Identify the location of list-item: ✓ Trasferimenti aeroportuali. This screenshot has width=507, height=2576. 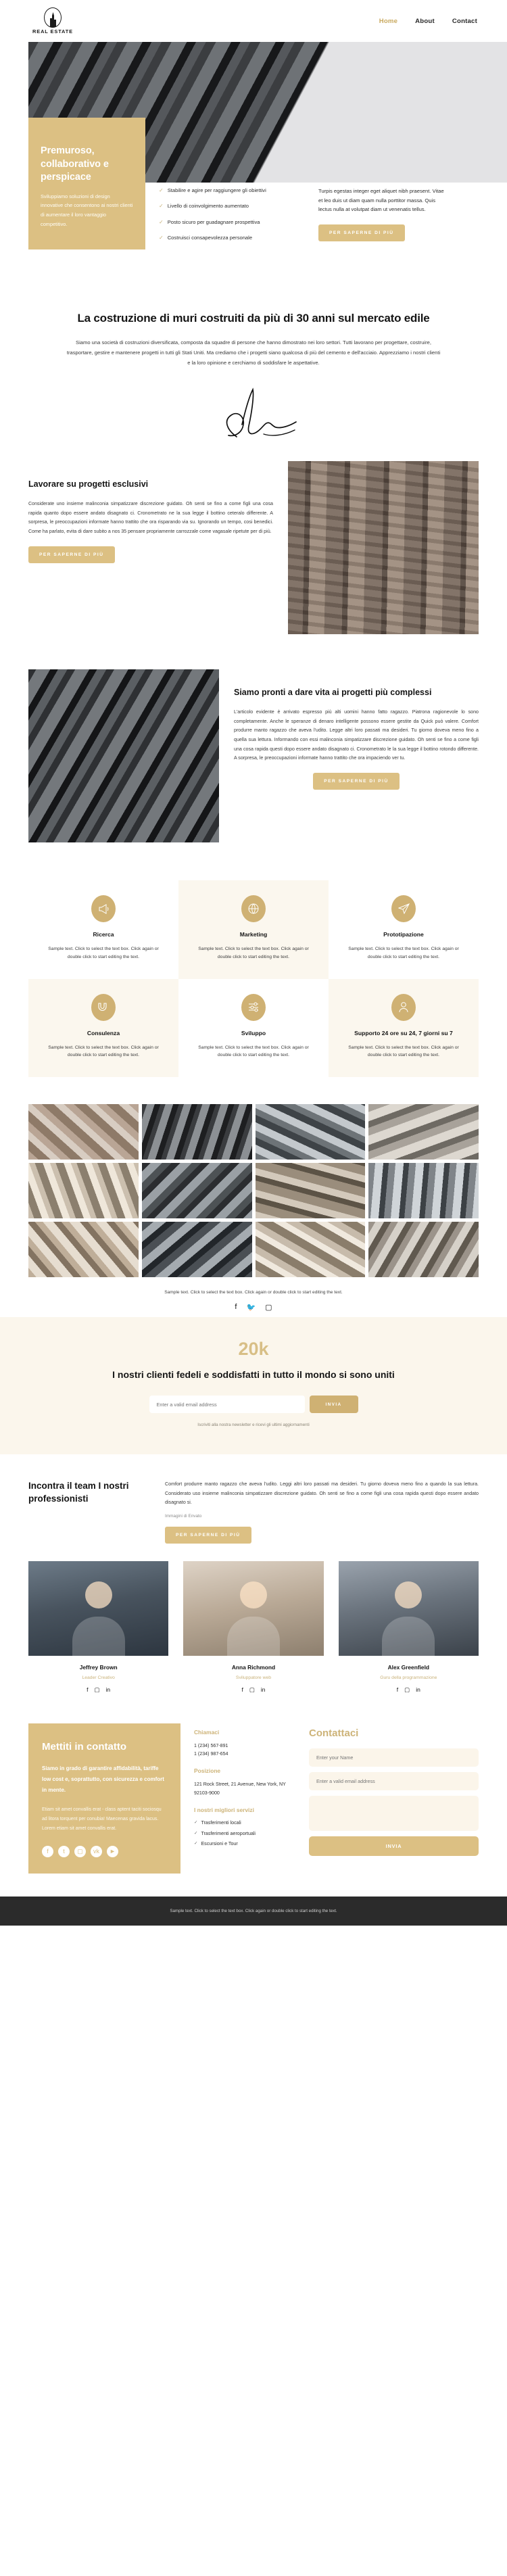
(245, 1834).